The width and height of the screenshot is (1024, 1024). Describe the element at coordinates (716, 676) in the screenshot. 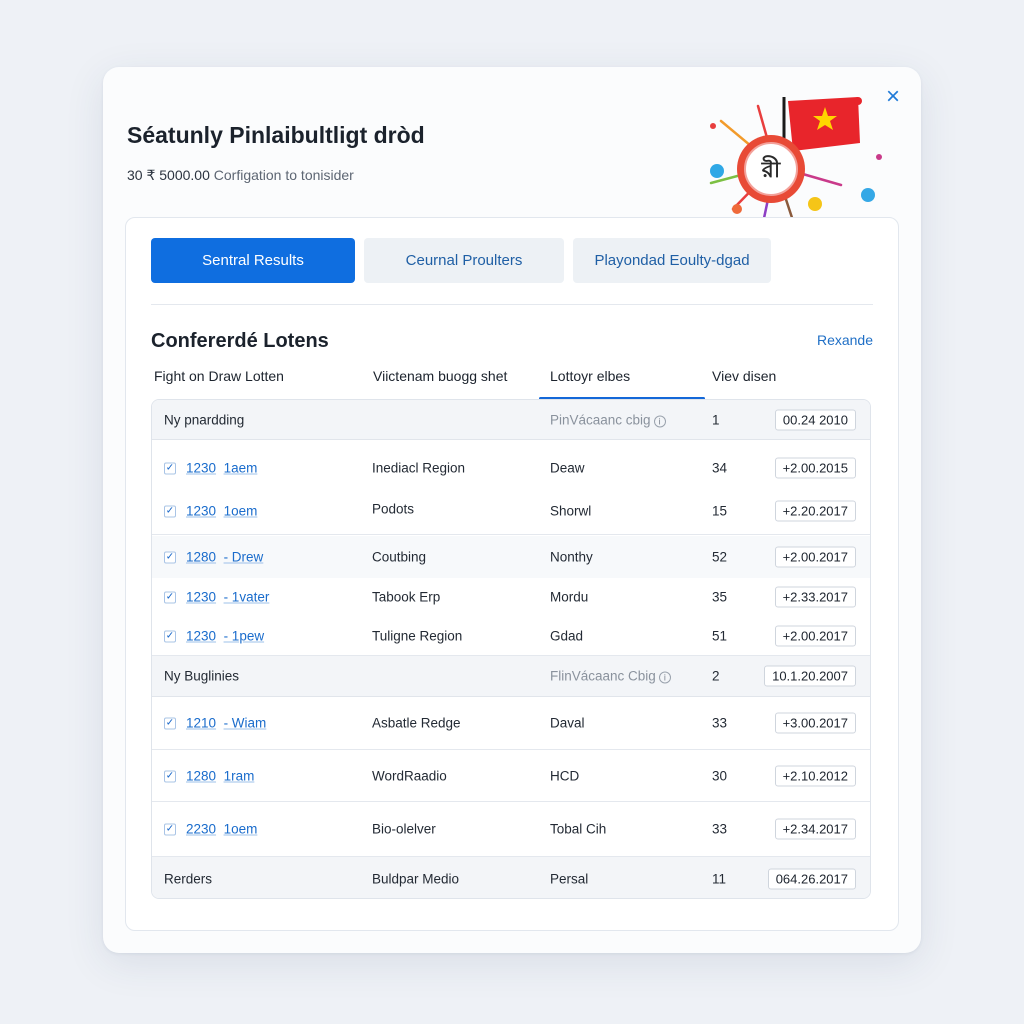

I see `row-count: 2` at that location.